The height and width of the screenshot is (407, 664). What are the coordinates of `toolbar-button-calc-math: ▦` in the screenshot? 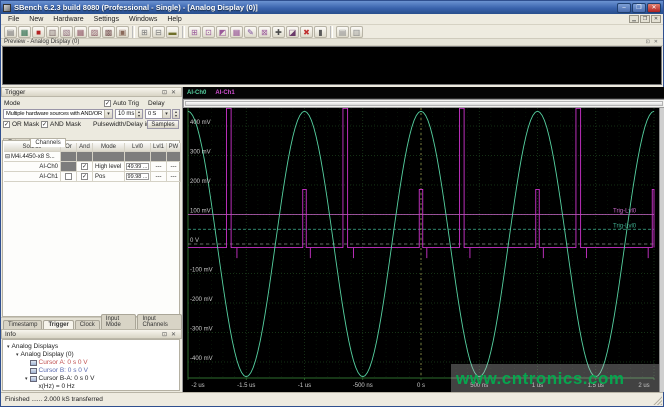 It's located at (236, 31).